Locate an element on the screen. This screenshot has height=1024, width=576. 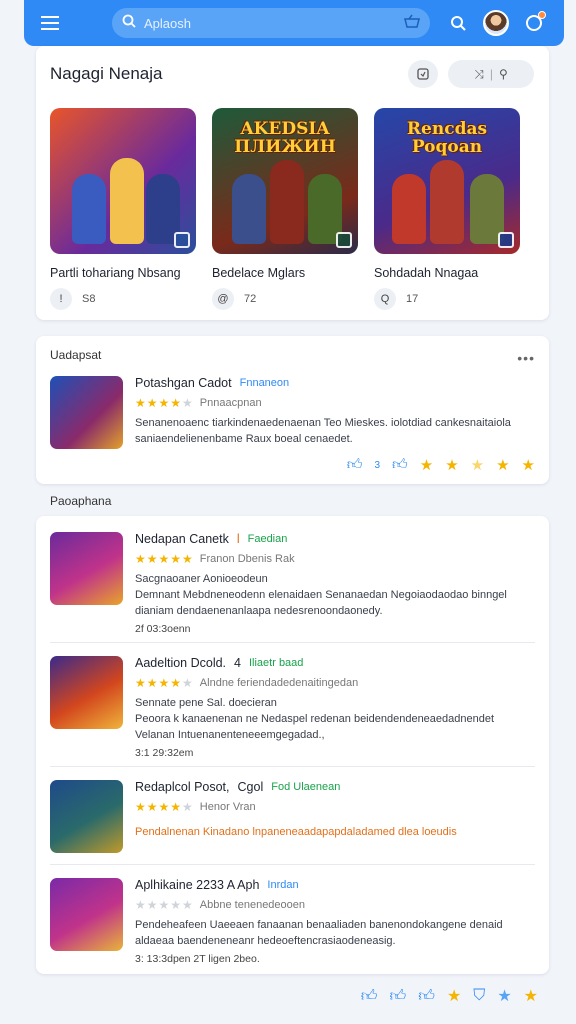
game-title: Partli tohariang Nbsang is located at coordinates (115, 273).